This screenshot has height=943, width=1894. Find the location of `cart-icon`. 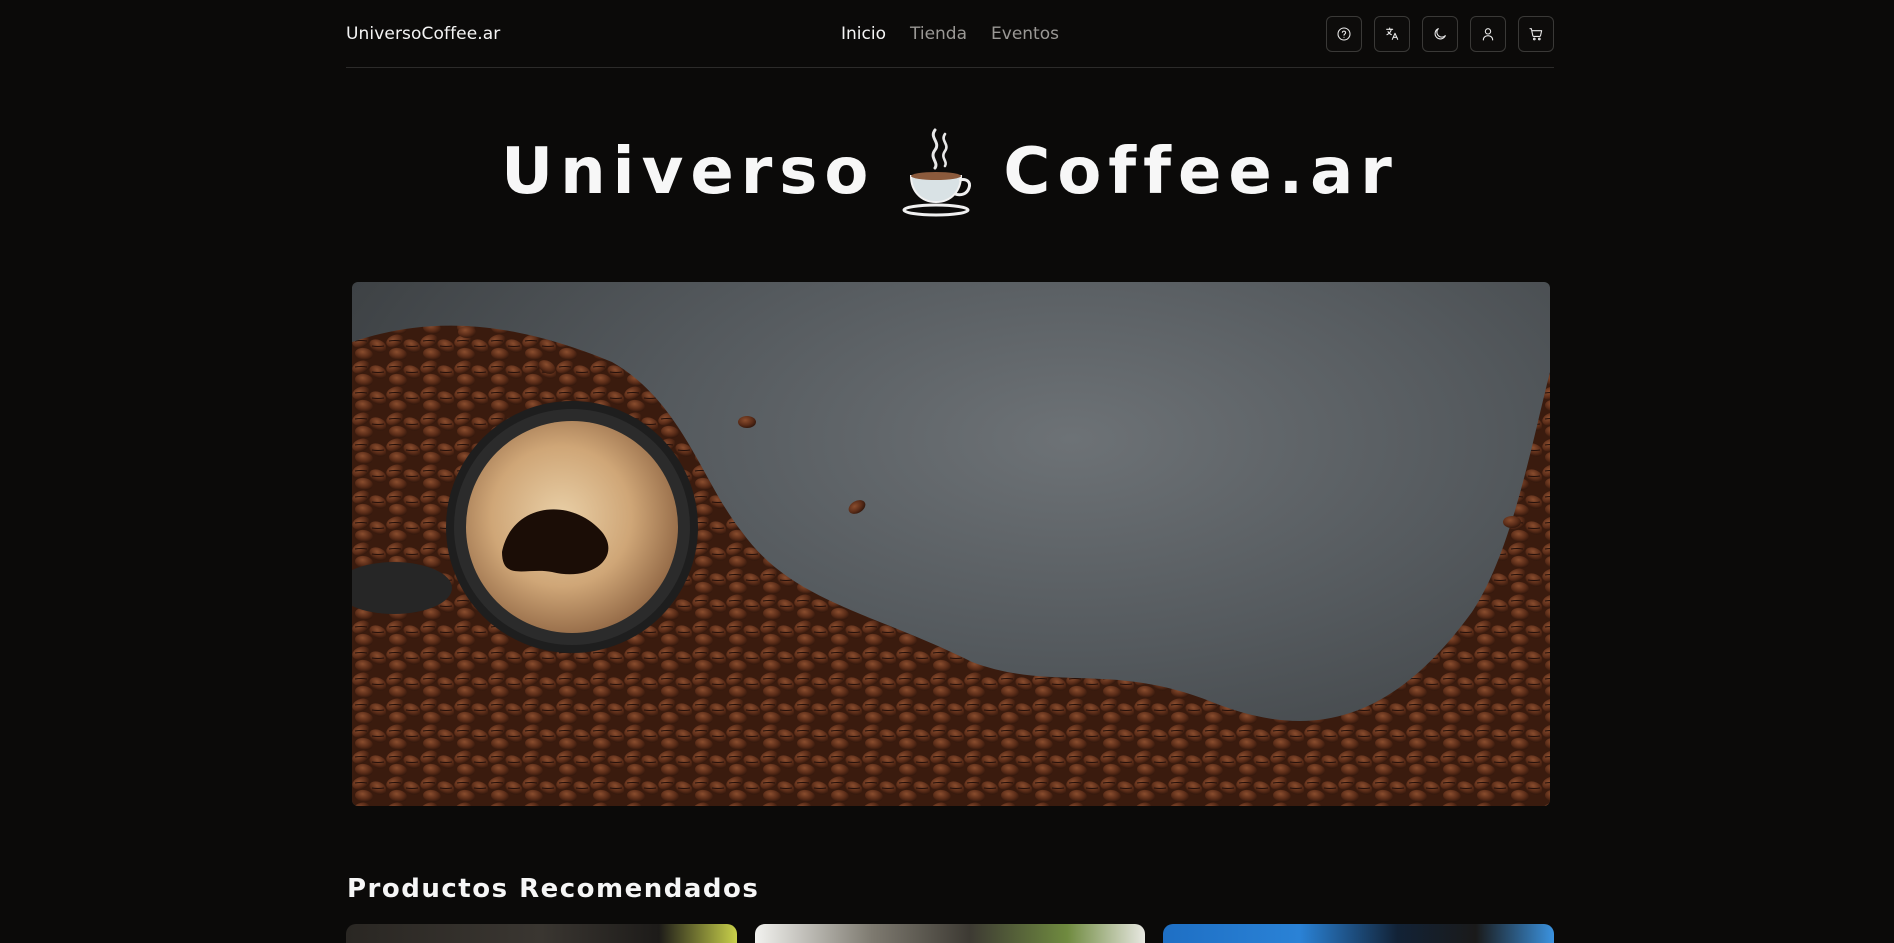

cart-icon is located at coordinates (1536, 33).